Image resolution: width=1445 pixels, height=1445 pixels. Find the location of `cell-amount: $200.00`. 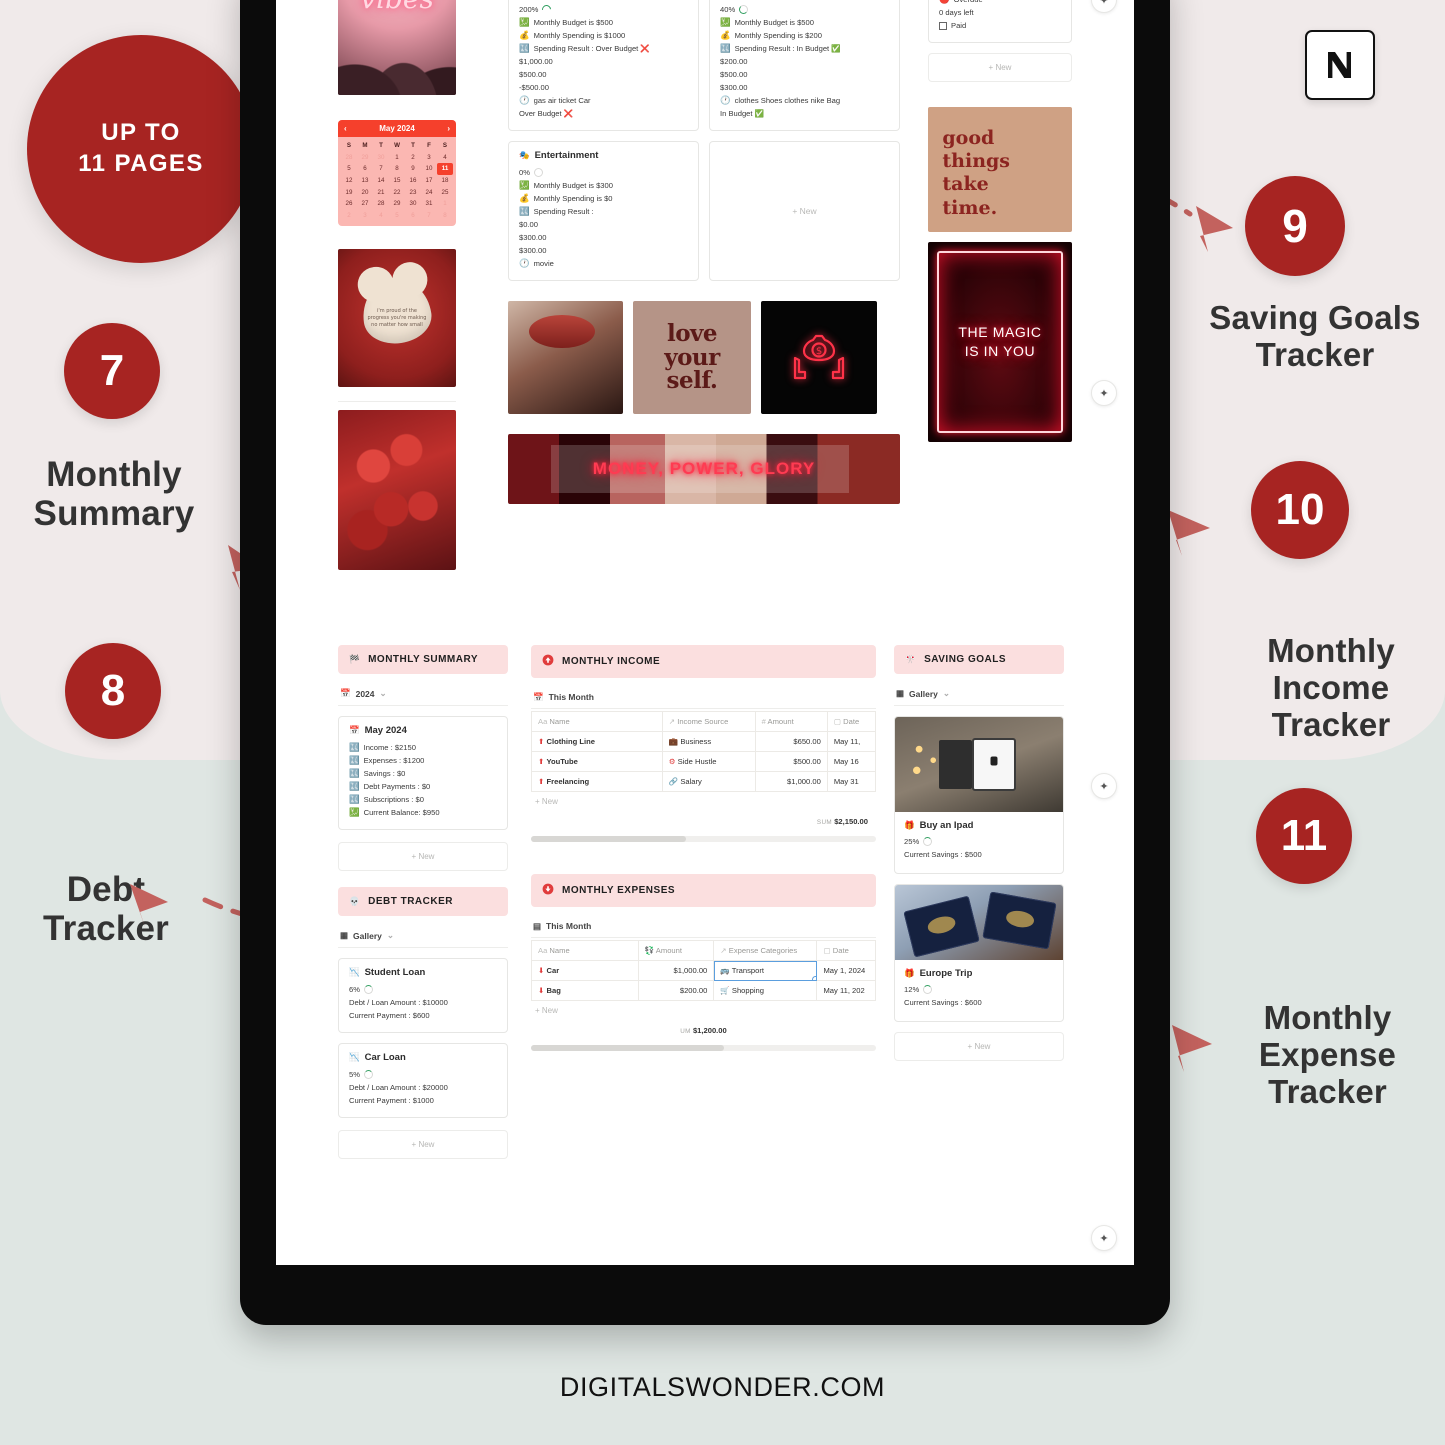

cell-amount: $200.00 is located at coordinates (676, 990).